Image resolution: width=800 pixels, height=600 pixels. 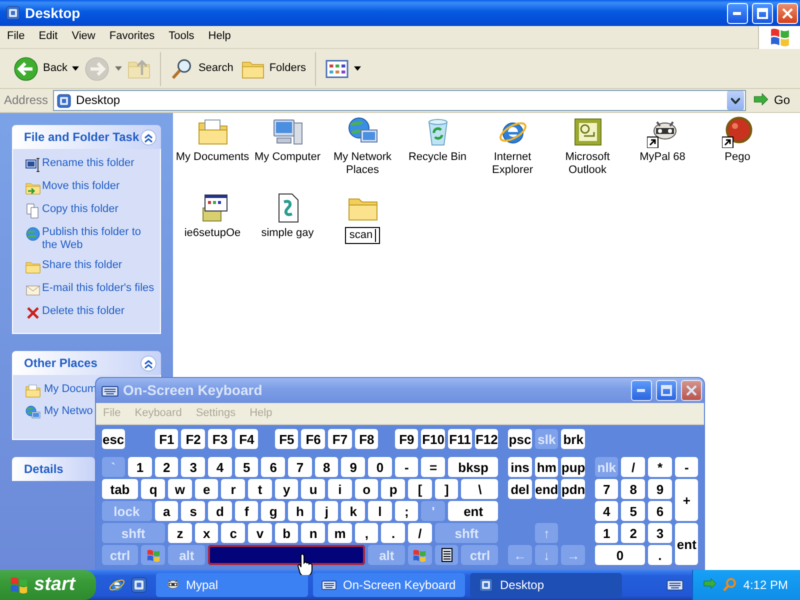 What do you see at coordinates (286, 439) in the screenshot?
I see `key: F5` at bounding box center [286, 439].